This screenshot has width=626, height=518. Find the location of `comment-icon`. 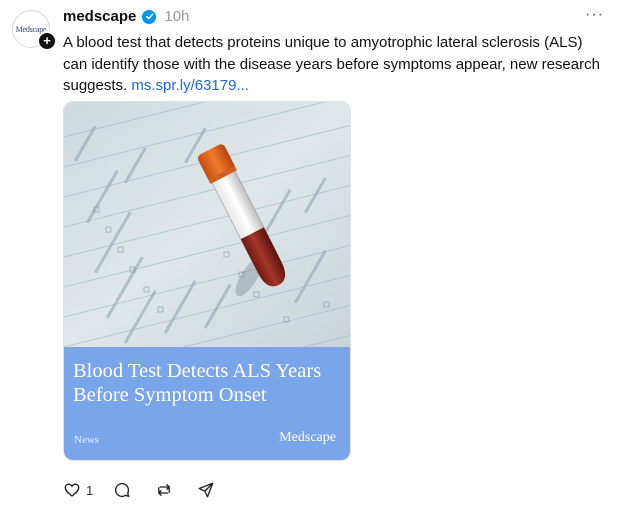

comment-icon is located at coordinates (122, 490).